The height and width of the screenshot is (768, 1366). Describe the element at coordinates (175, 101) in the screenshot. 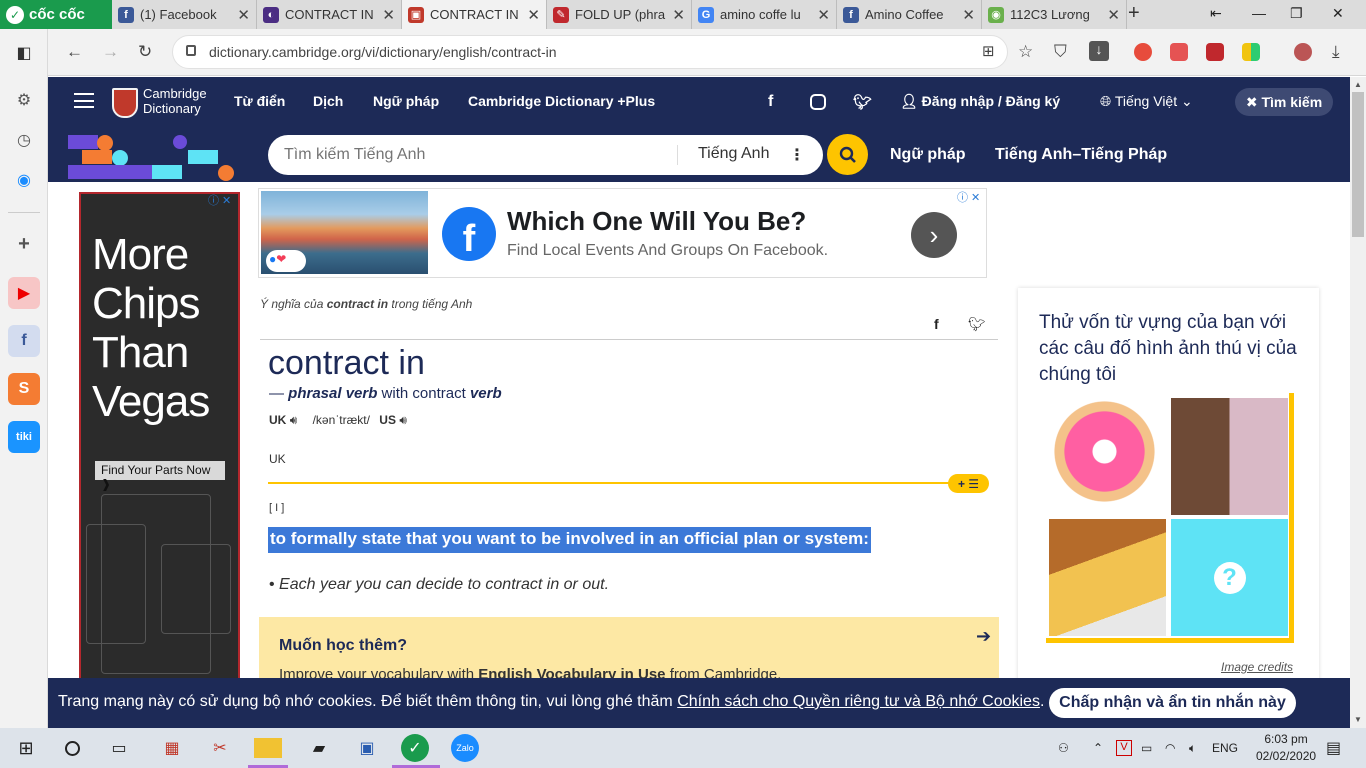

I see `cambridge-dictionary-logo: Cambridge Dictionary` at that location.